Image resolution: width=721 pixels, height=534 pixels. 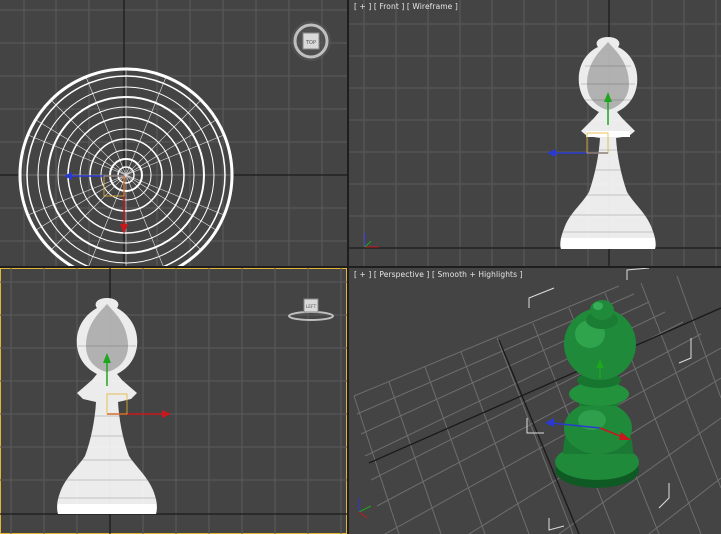 What do you see at coordinates (389, 6) in the screenshot?
I see `viewport-pov-label: [ Front ]` at bounding box center [389, 6].